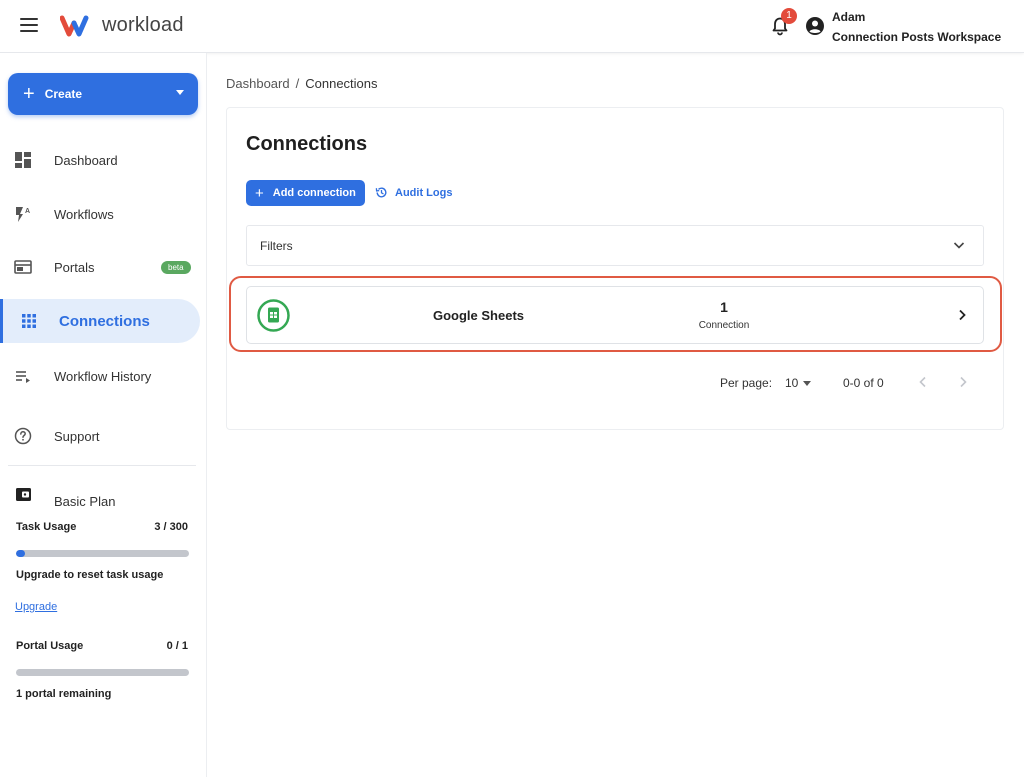 Image resolution: width=1024 pixels, height=777 pixels. I want to click on upgrade-note: Upgrade to reset task usage, so click(90, 575).